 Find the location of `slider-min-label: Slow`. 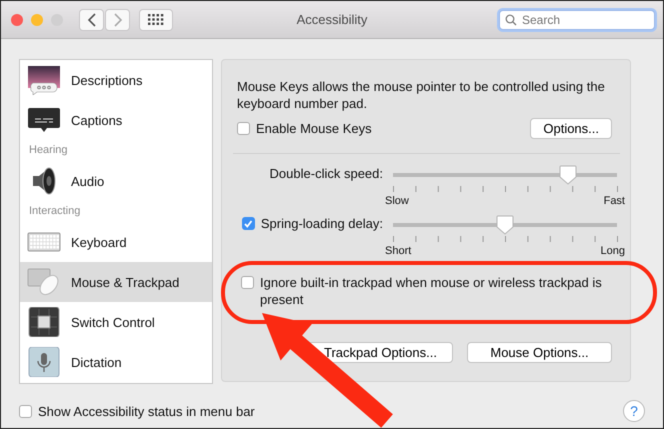

slider-min-label: Slow is located at coordinates (397, 201).